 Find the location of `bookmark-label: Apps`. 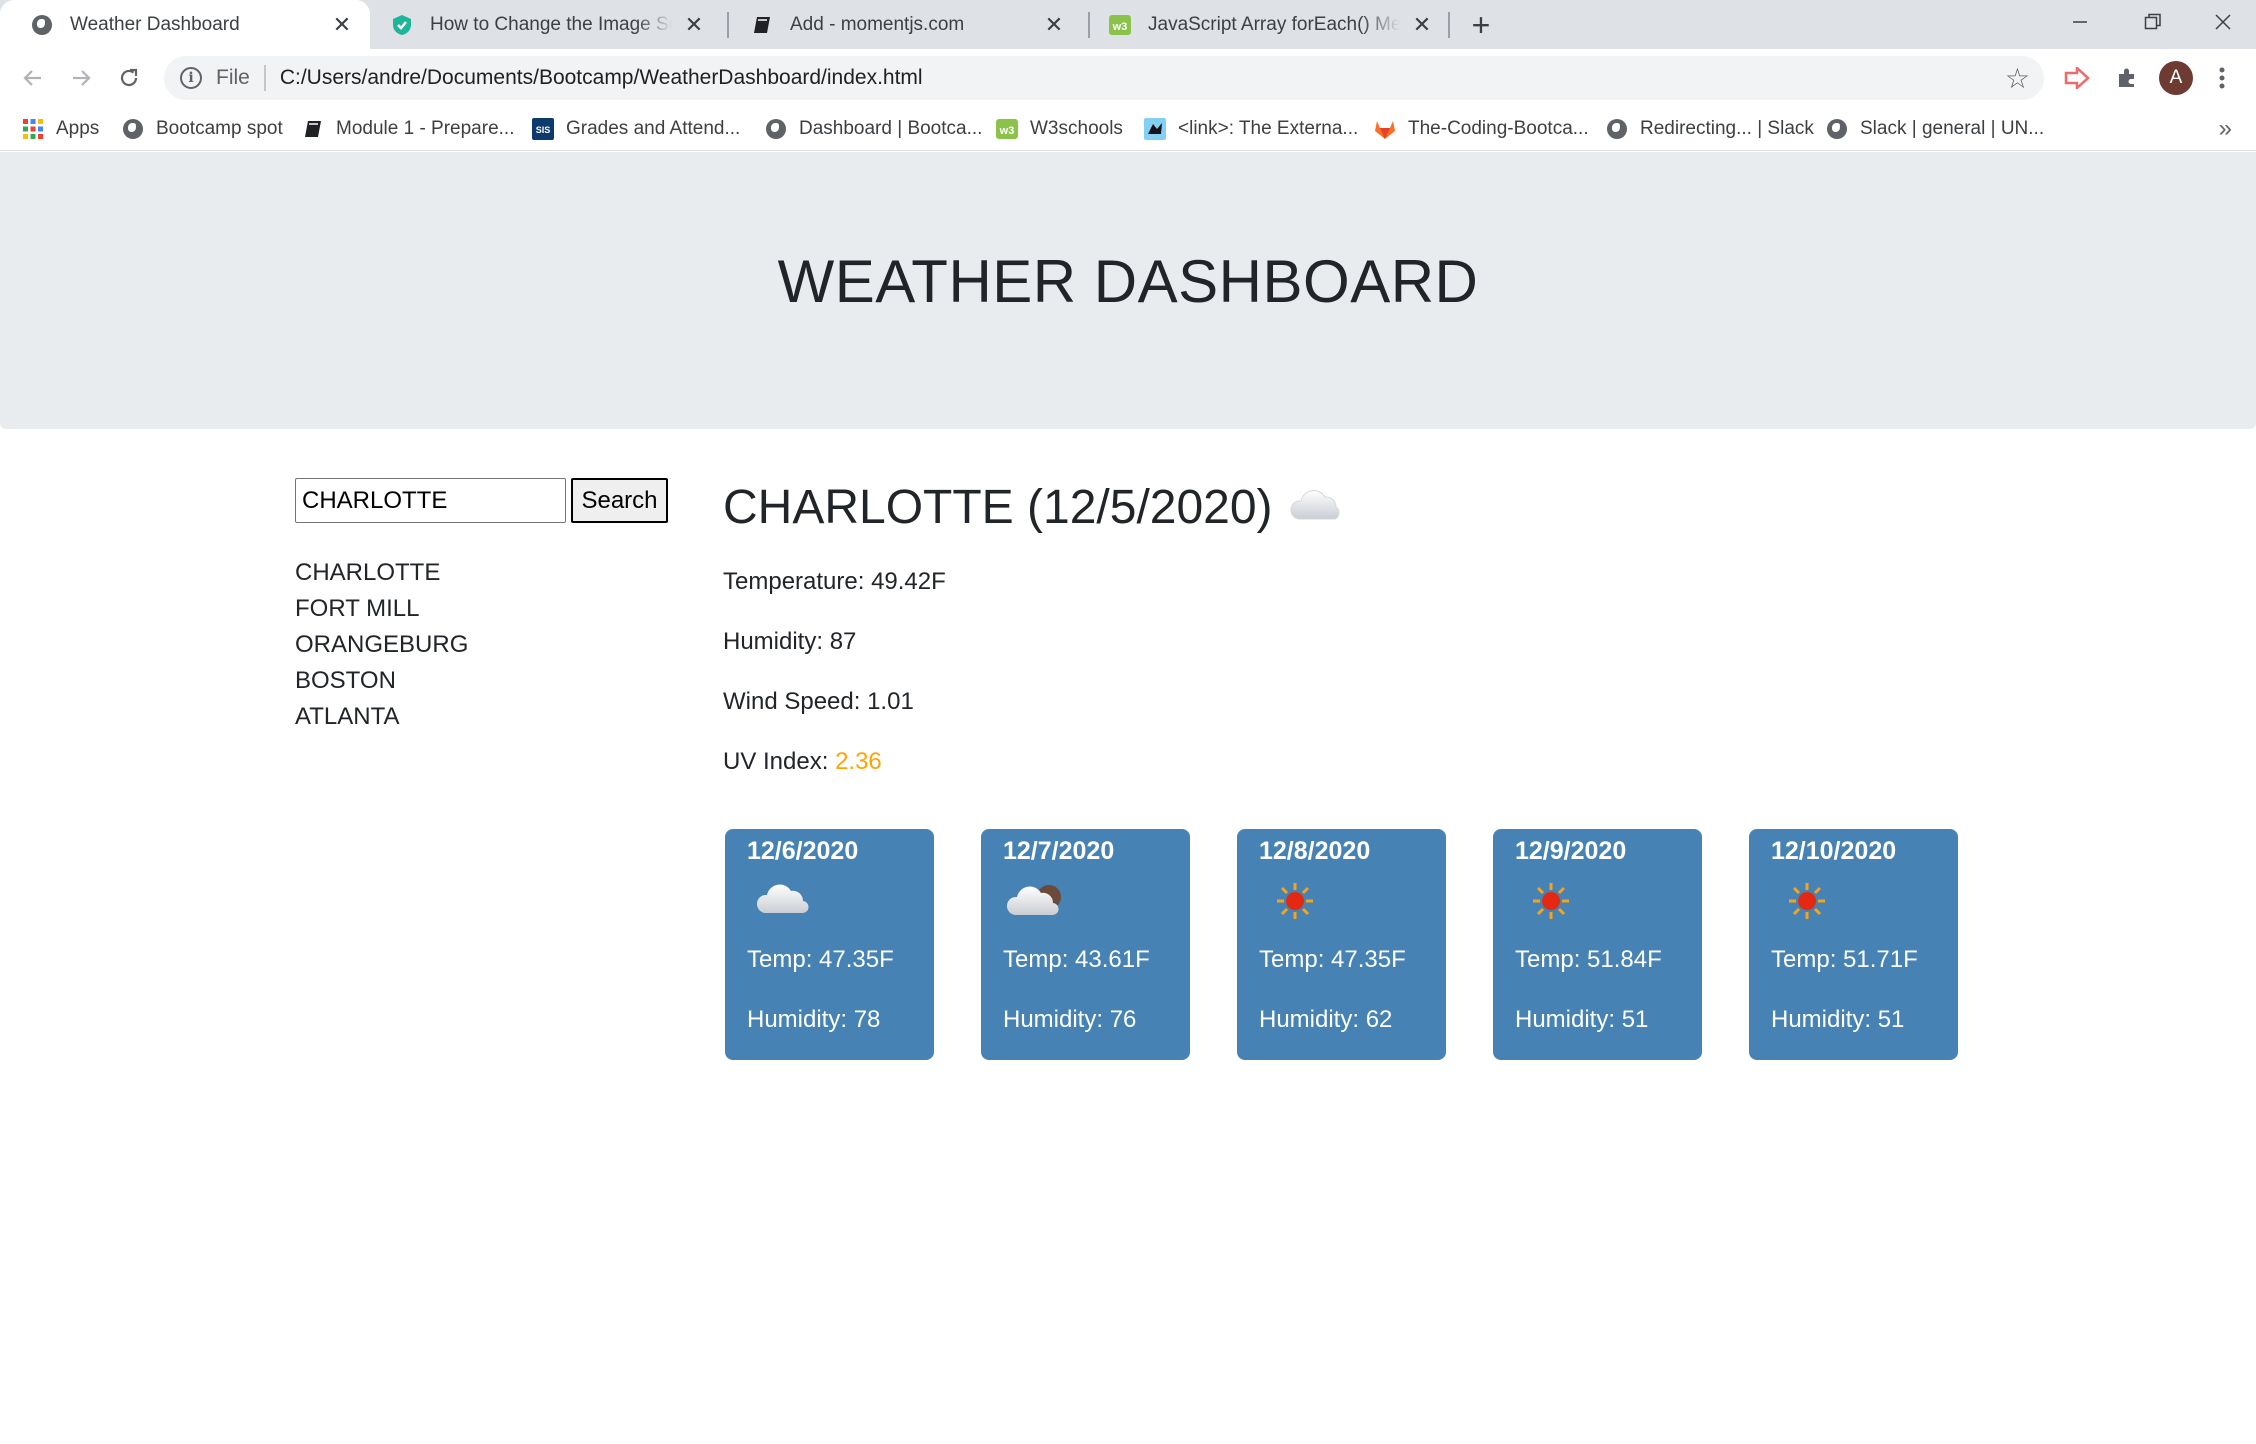

bookmark-label: Apps is located at coordinates (78, 128).